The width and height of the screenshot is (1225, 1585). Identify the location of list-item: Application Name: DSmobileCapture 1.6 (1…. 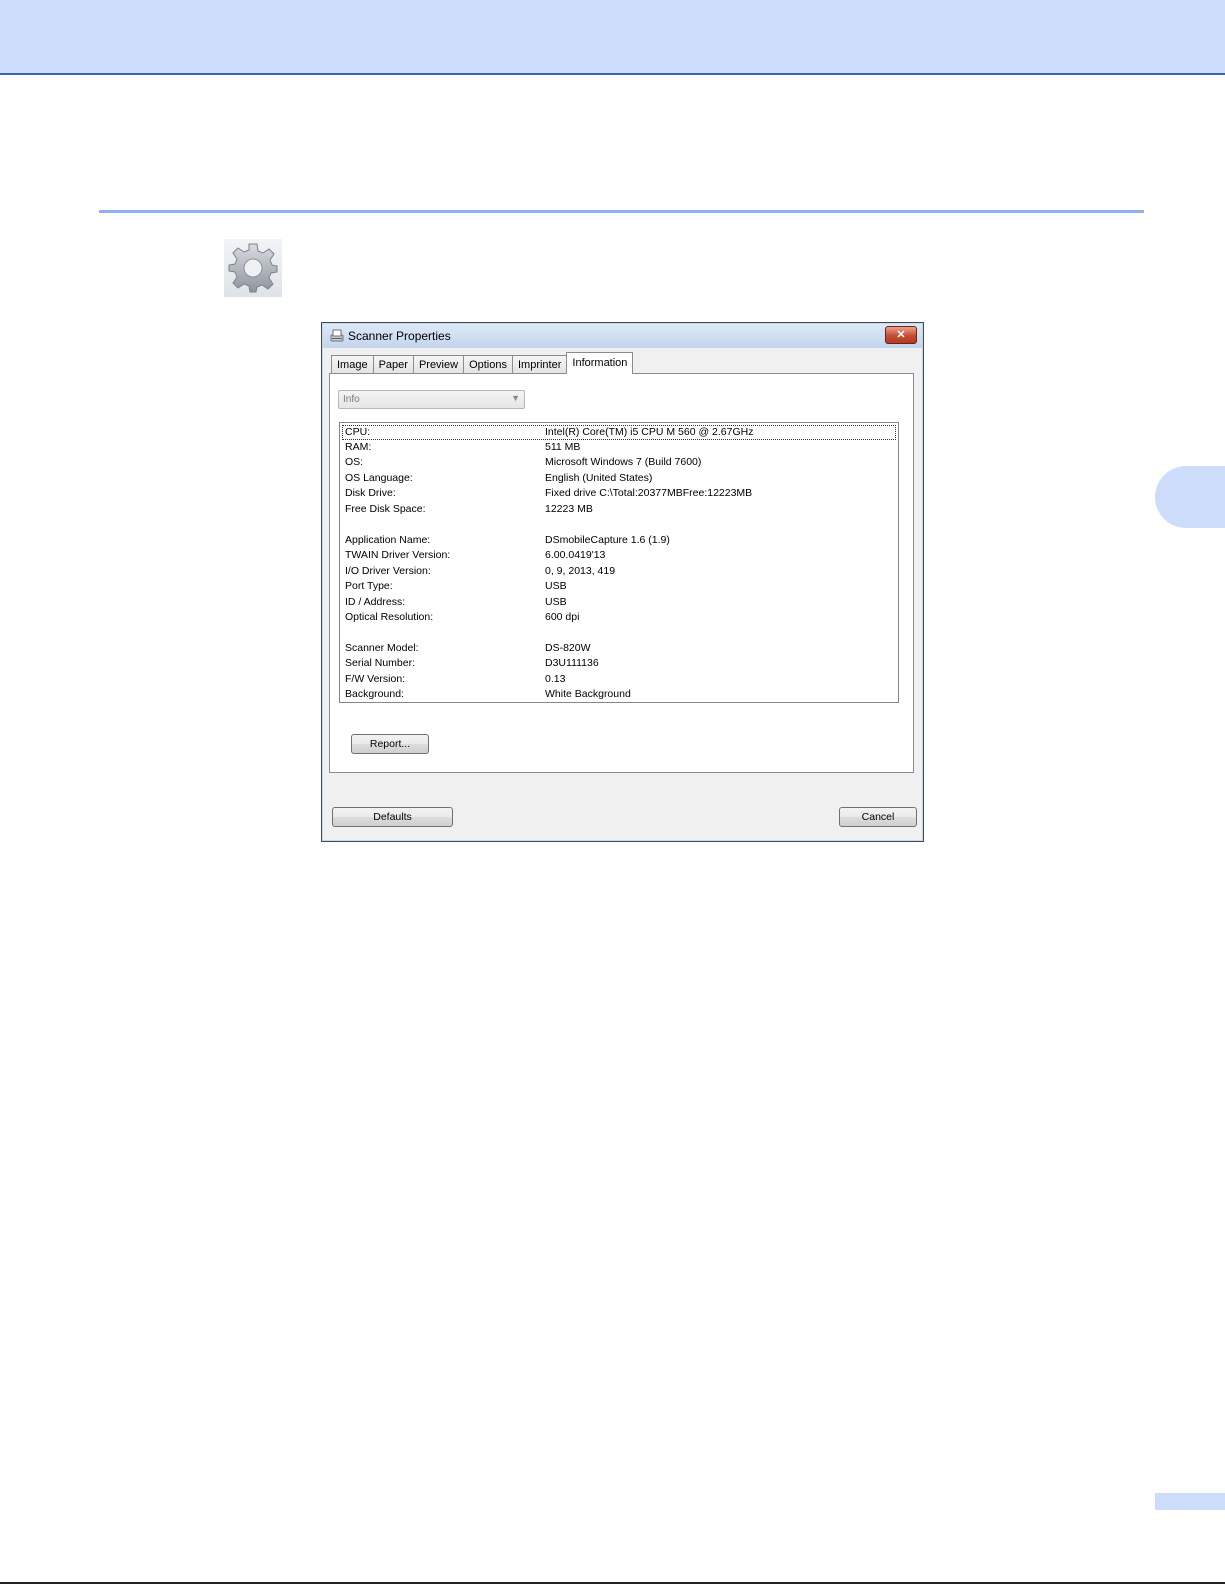
(619, 540).